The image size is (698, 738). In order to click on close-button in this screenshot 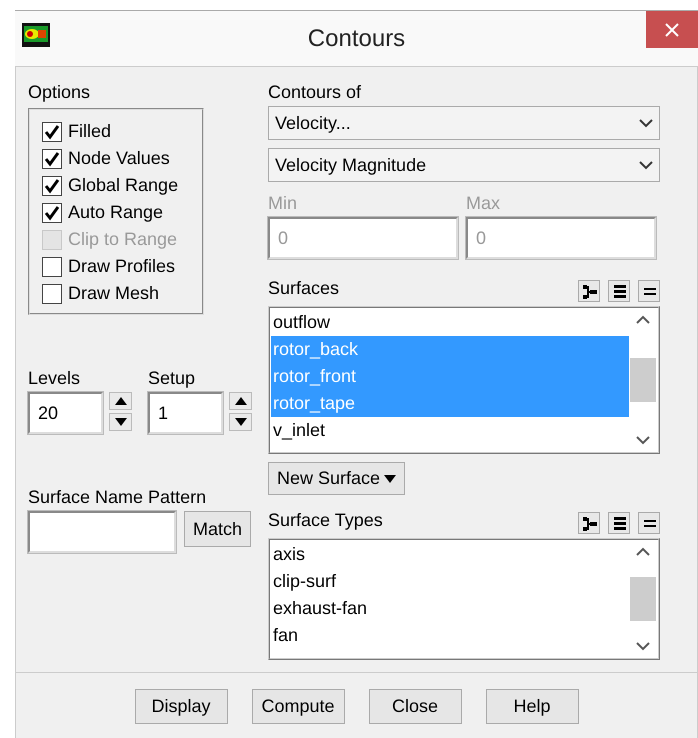, I will do `click(672, 29)`.